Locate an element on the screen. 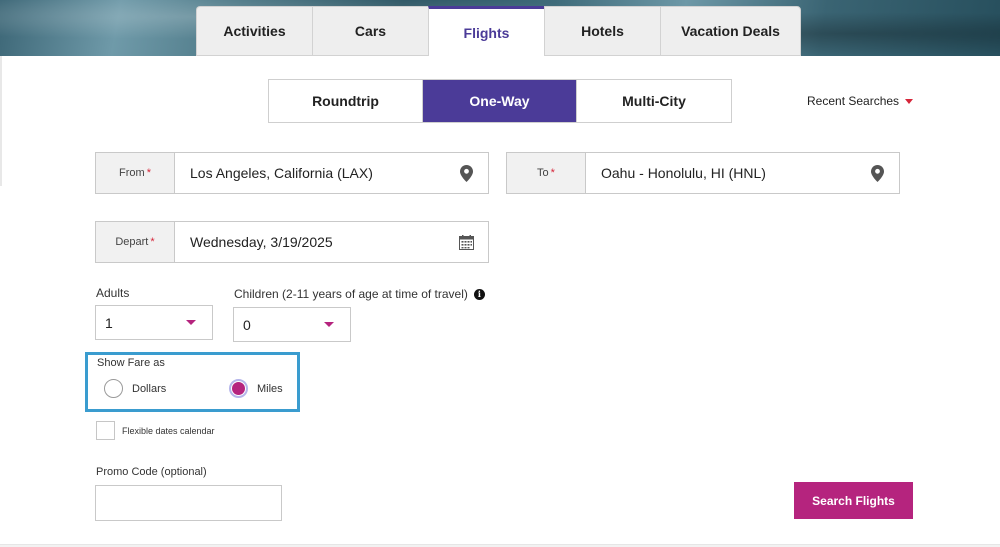 Image resolution: width=1000 pixels, height=547 pixels. tab-hotels: Hotels is located at coordinates (602, 31).